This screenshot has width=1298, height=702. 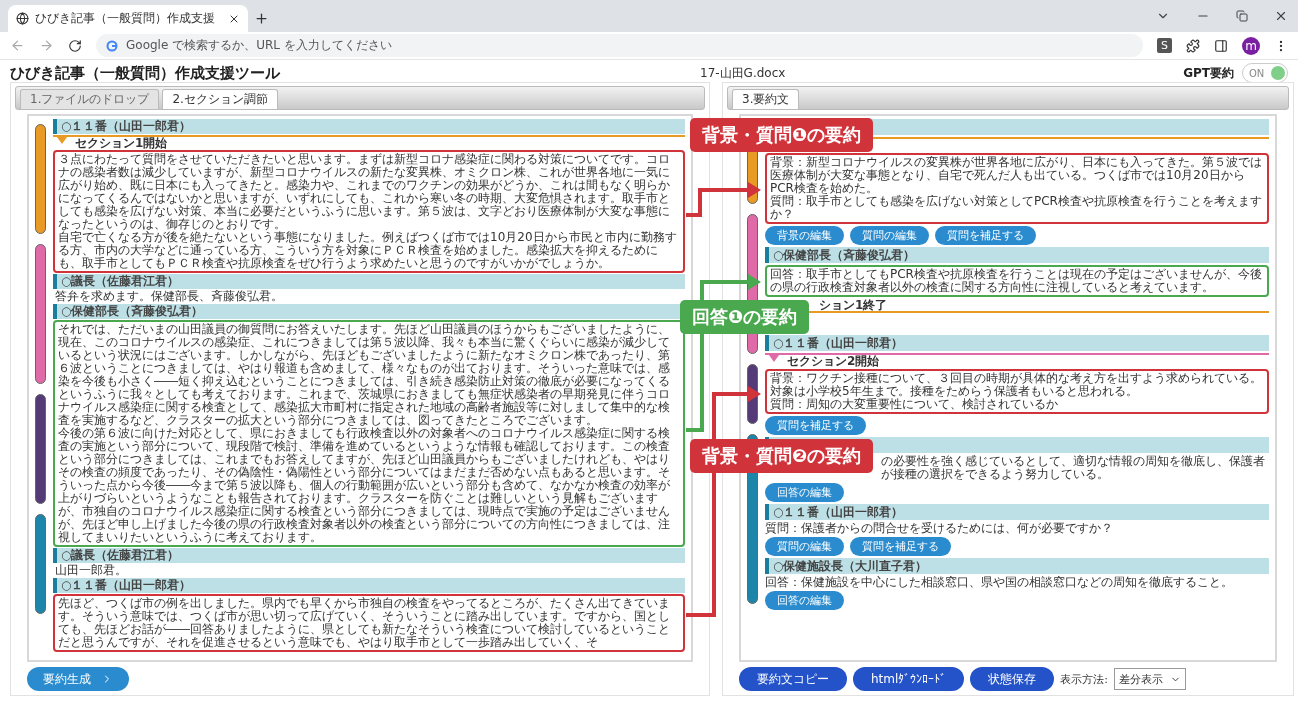 I want to click on reload-icon, so click(x=75, y=45).